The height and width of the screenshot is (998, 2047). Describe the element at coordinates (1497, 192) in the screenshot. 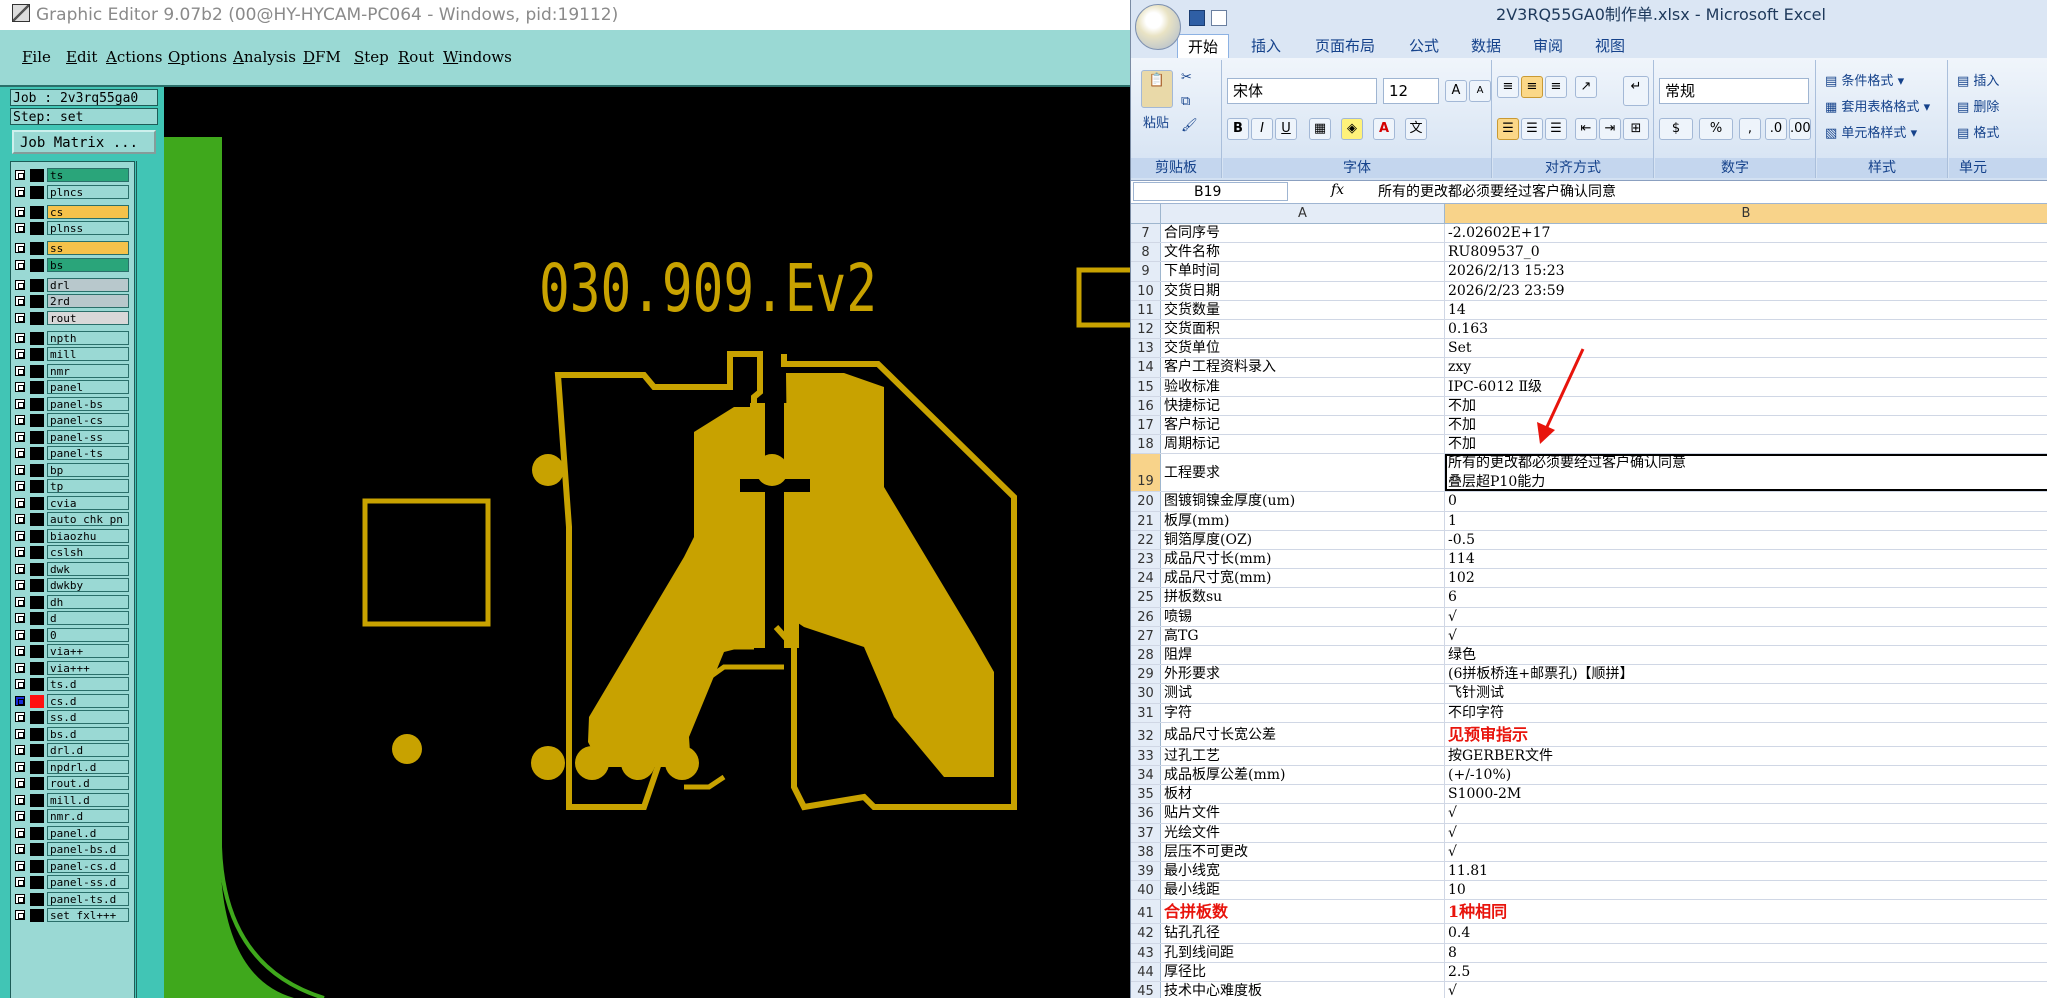

I see `formula-input: 所有的更改都必须要经过客户确认同意` at that location.